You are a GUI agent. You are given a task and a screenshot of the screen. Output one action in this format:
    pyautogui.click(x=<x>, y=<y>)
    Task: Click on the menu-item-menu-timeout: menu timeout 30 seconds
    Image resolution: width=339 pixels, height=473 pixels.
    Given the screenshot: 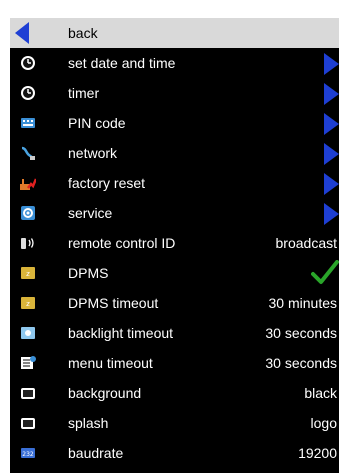 What is the action you would take?
    pyautogui.click(x=174, y=363)
    